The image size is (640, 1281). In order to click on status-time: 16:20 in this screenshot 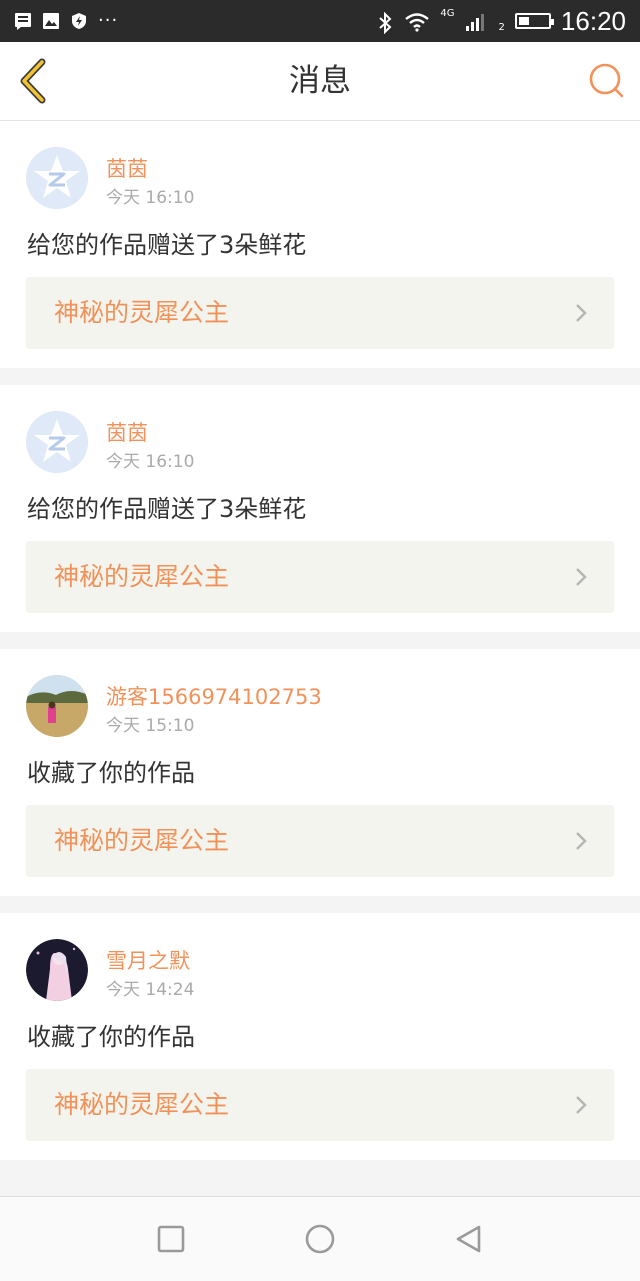, I will do `click(593, 20)`.